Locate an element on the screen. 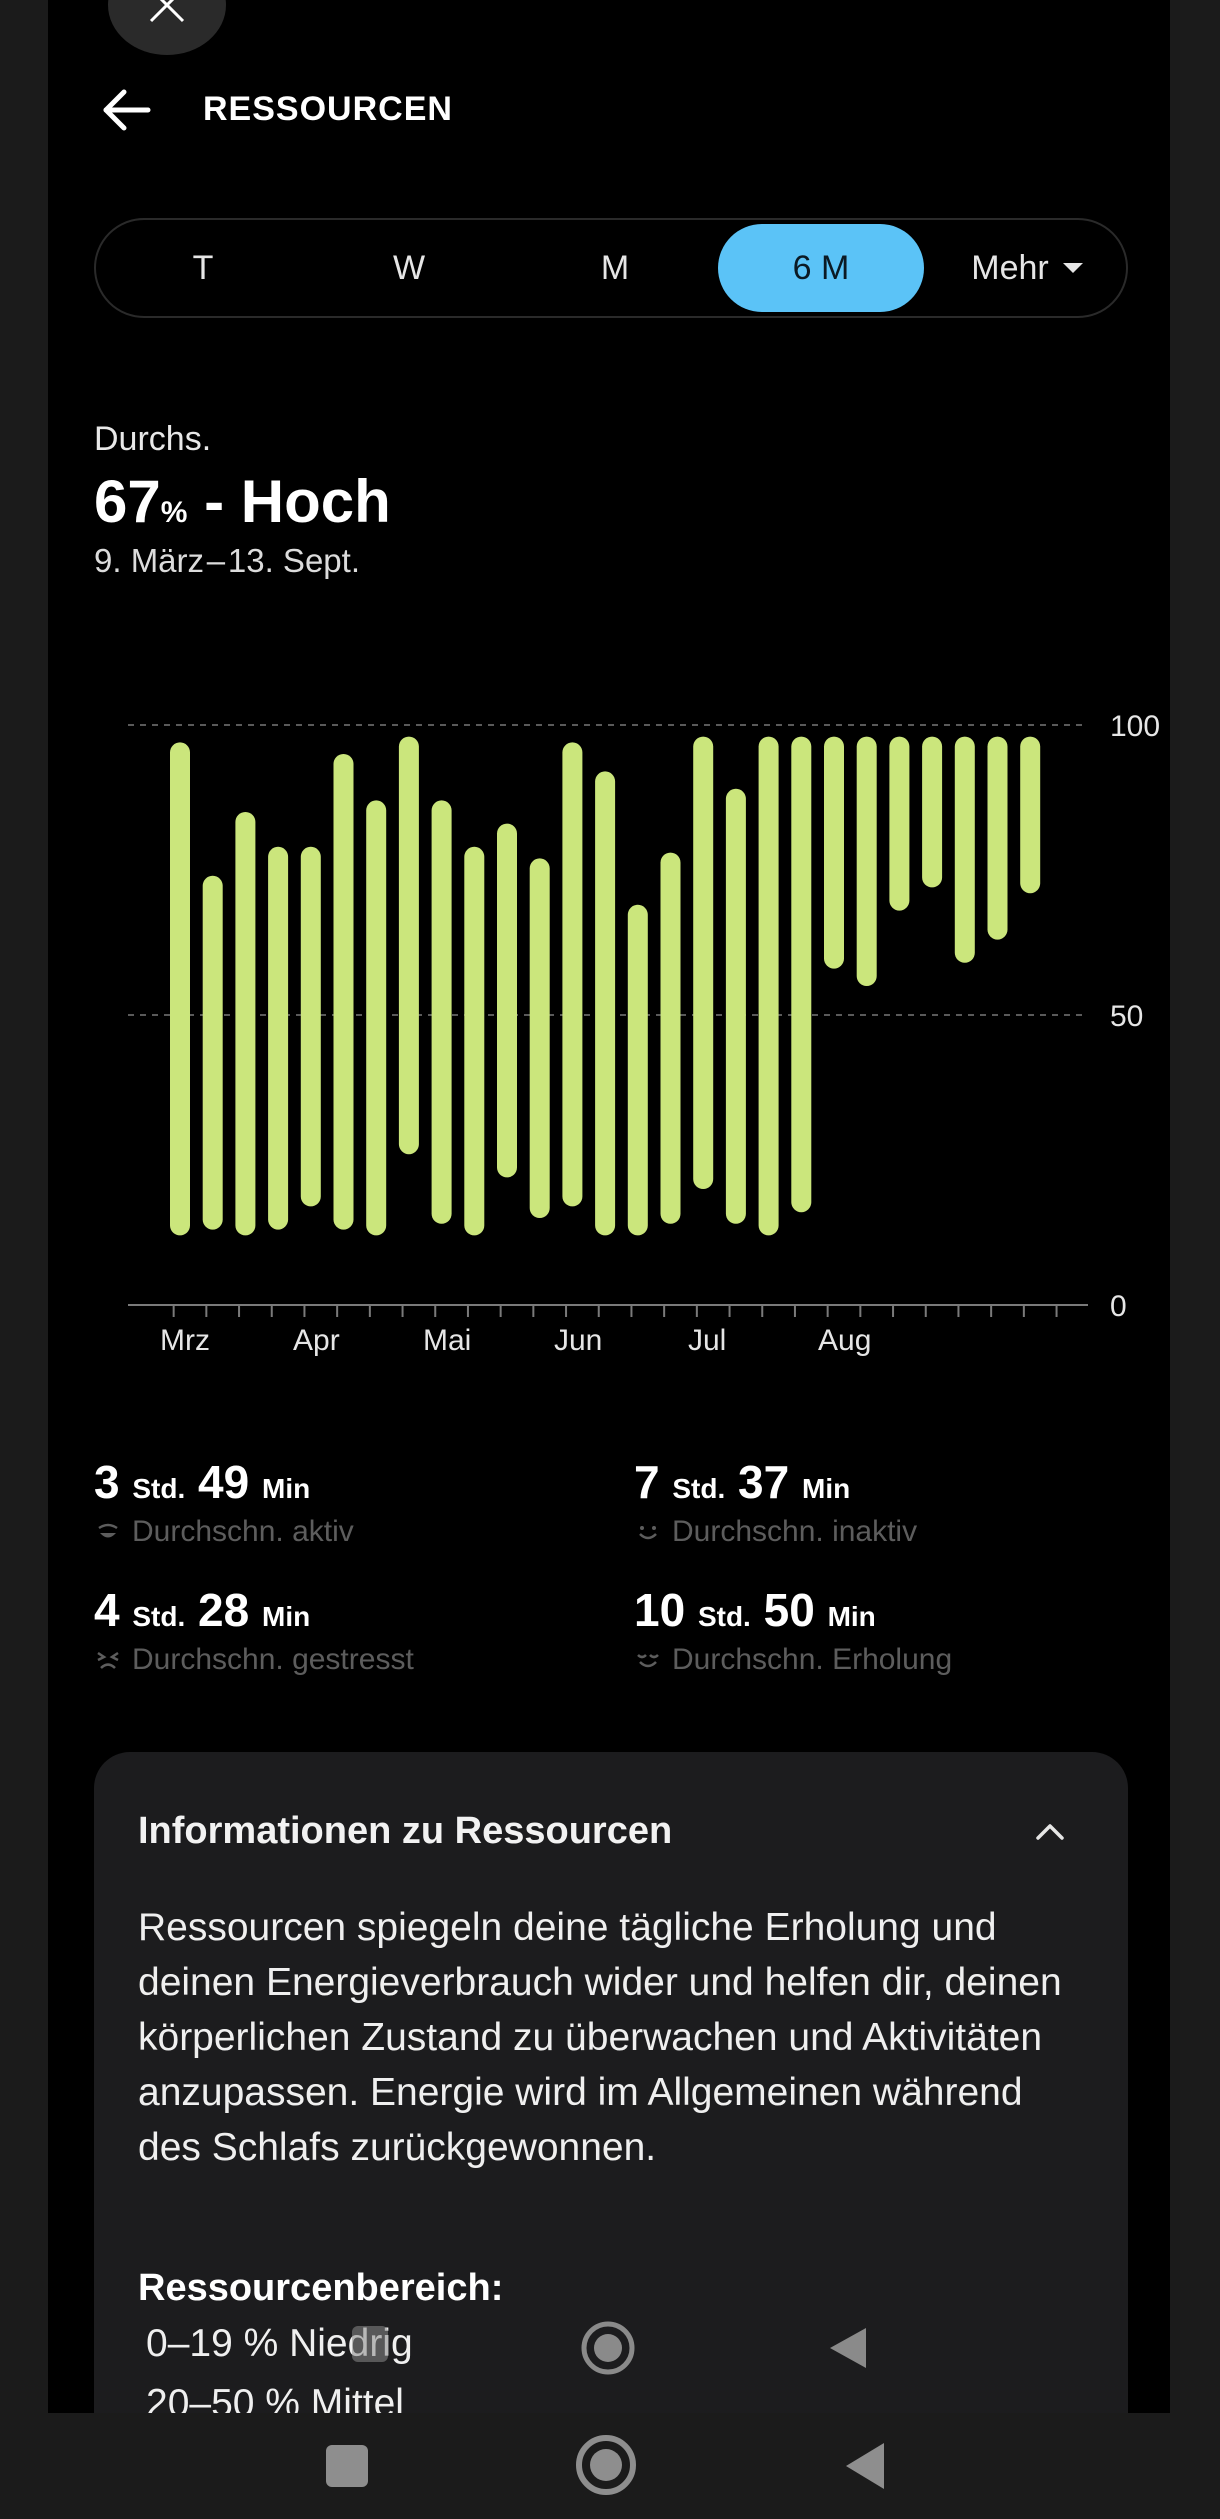 The image size is (1220, 2519). y-tick-label: 0 is located at coordinates (1118, 1306).